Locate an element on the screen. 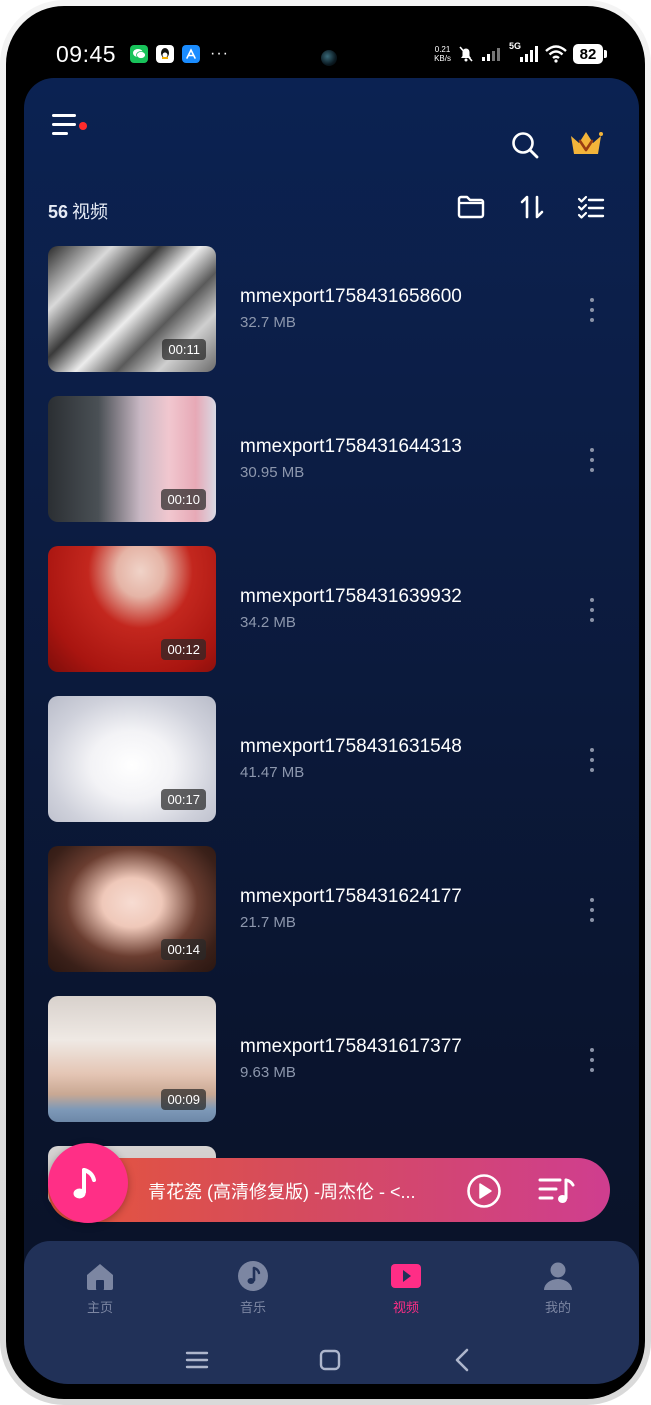 This screenshot has width=651, height=1405. music-icon is located at coordinates (253, 1276).